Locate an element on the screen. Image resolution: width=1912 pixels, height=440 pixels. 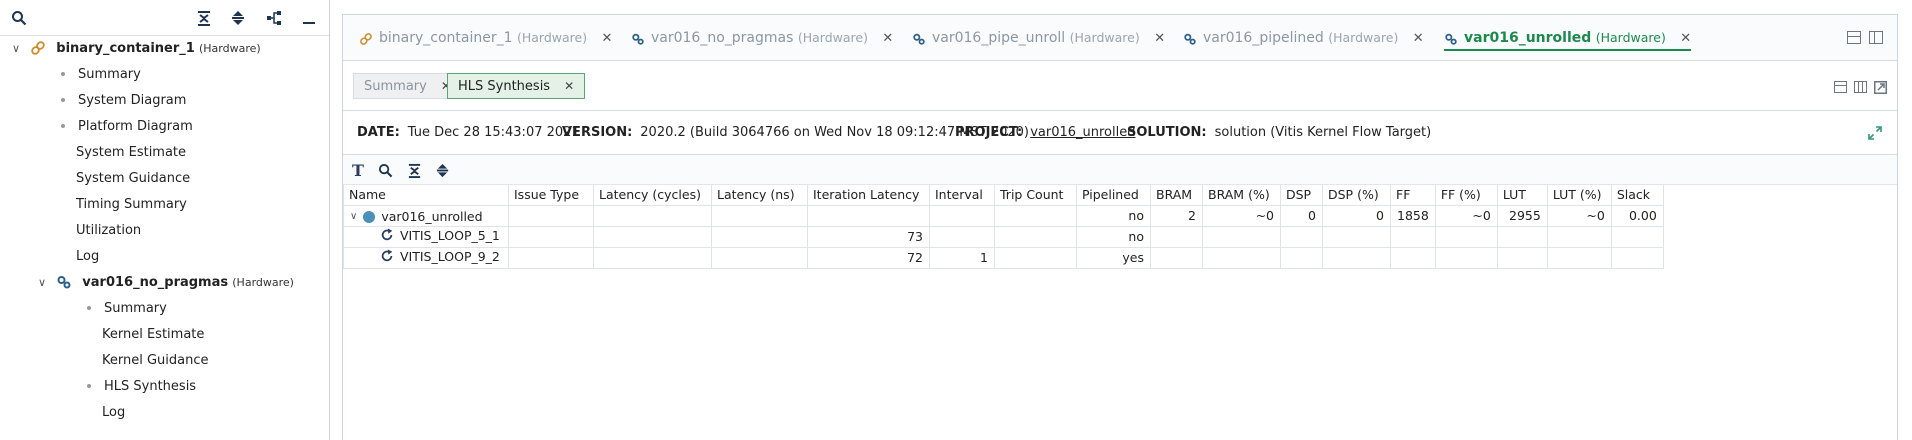
subtab-label: HLS Synthesis is located at coordinates (504, 86).